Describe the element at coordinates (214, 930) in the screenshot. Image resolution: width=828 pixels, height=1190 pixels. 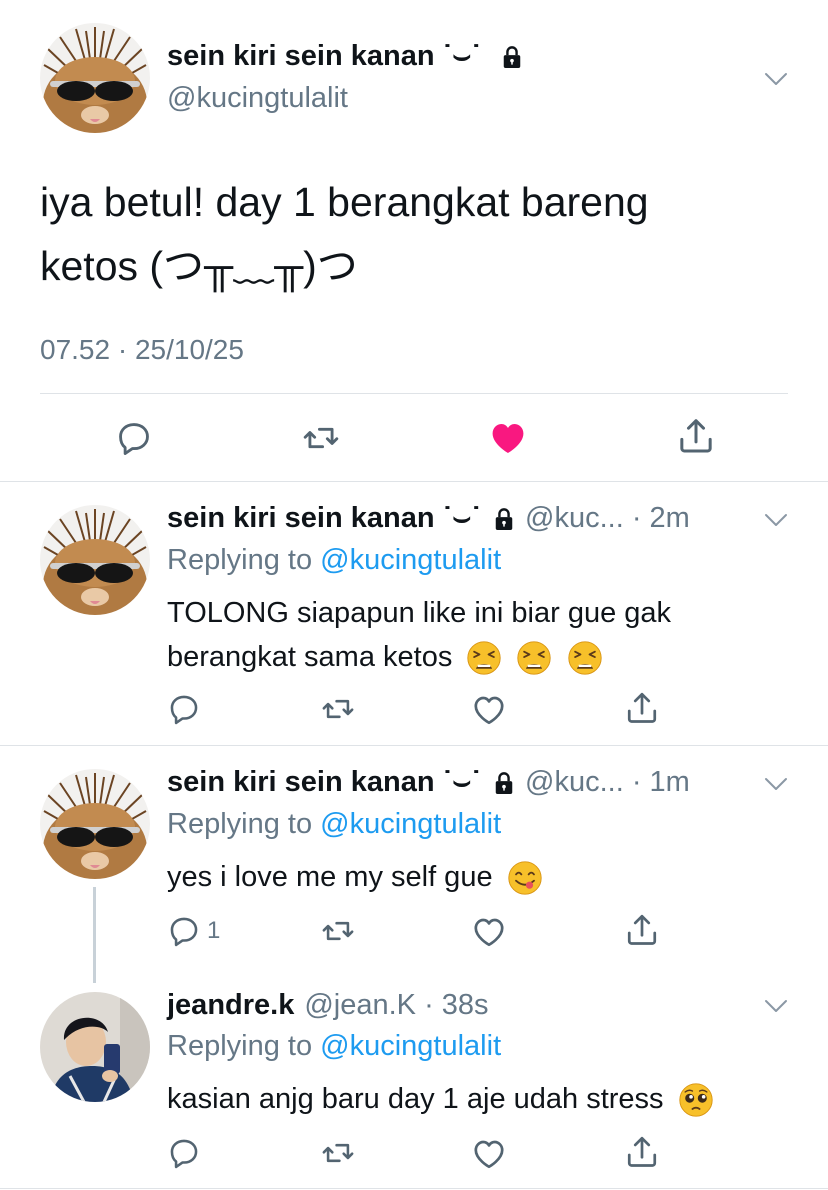
I see `reply-count: 1` at that location.